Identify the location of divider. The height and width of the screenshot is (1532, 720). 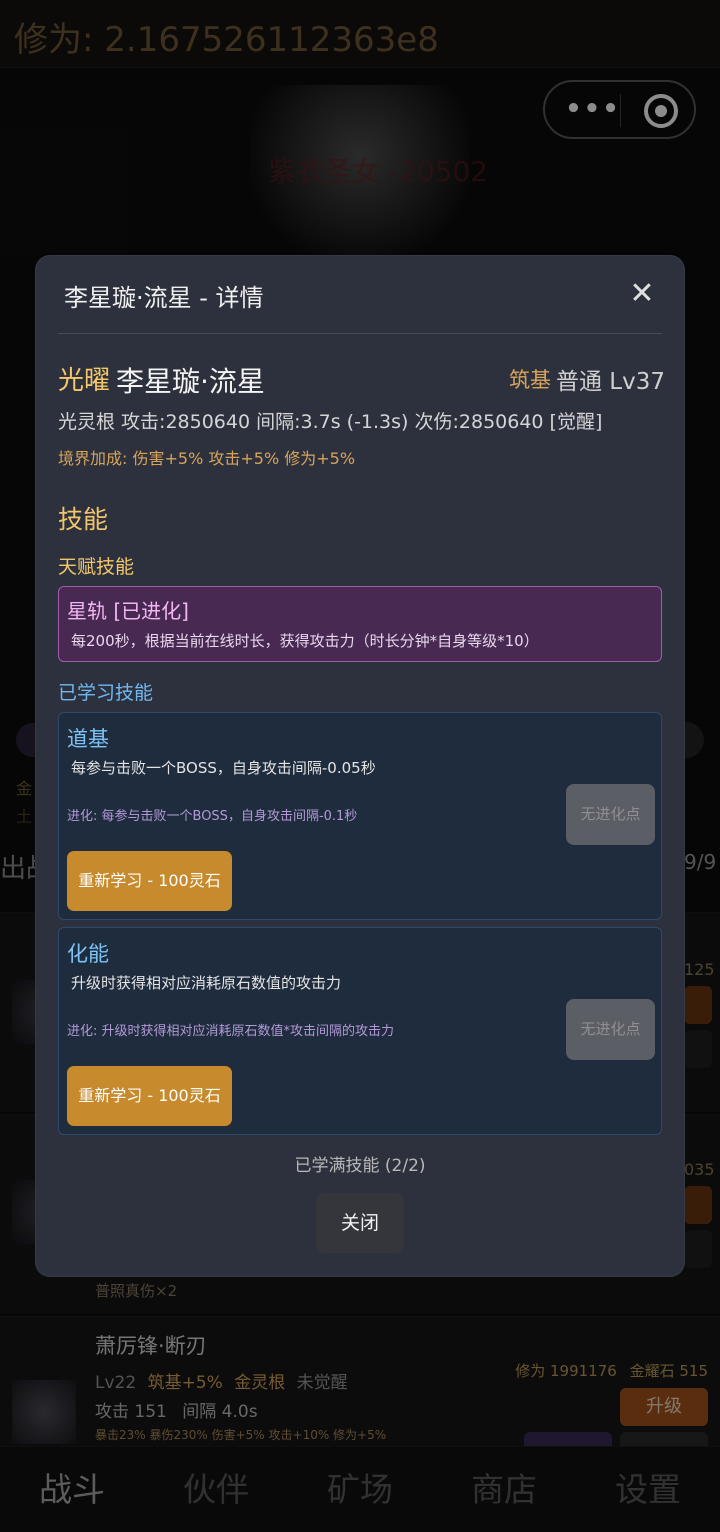
(360, 333).